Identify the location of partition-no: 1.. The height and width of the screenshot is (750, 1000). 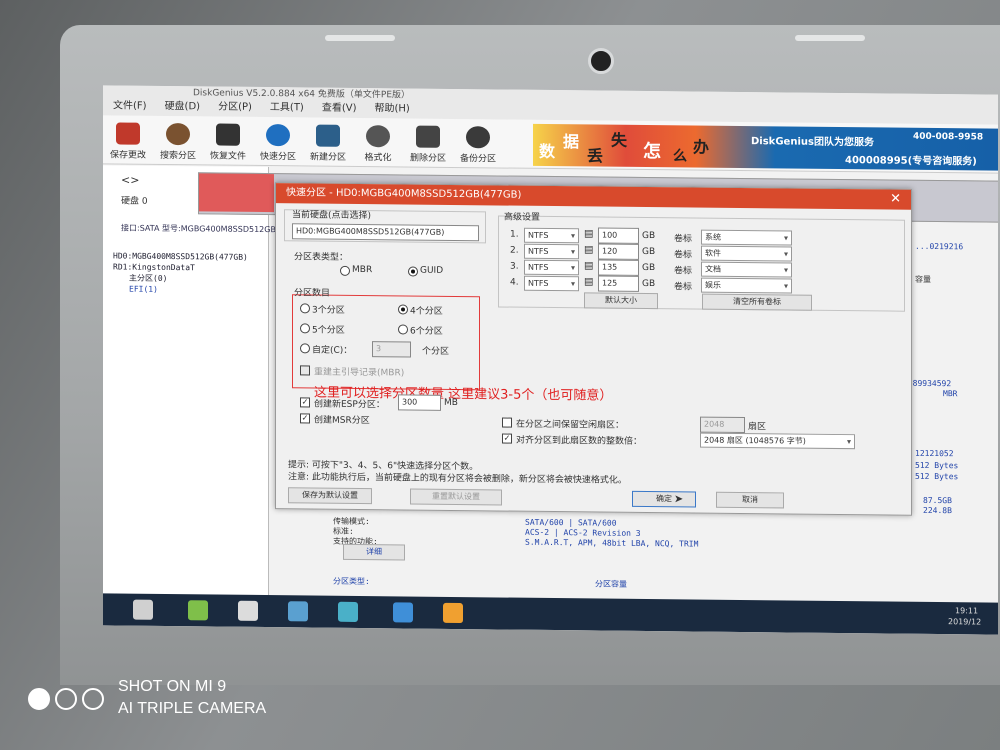
(514, 234).